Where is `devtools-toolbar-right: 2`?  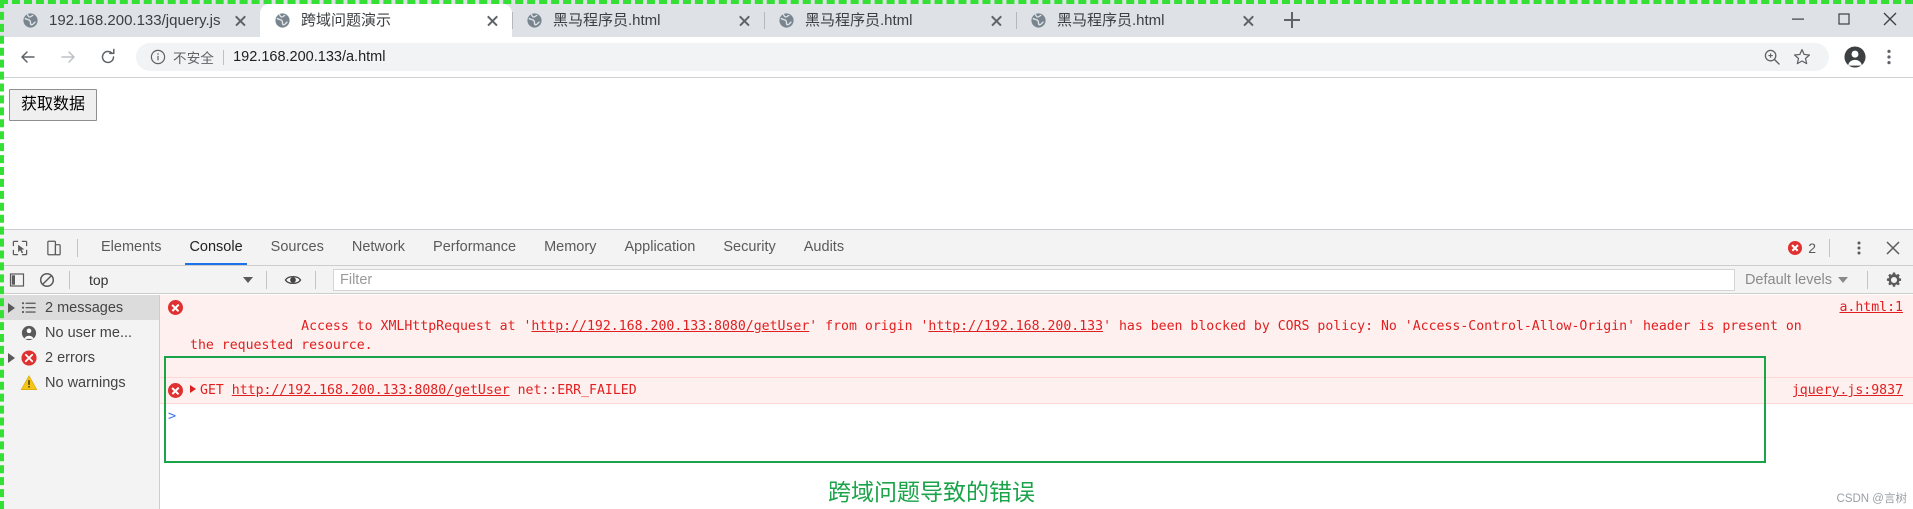 devtools-toolbar-right: 2 is located at coordinates (1850, 247).